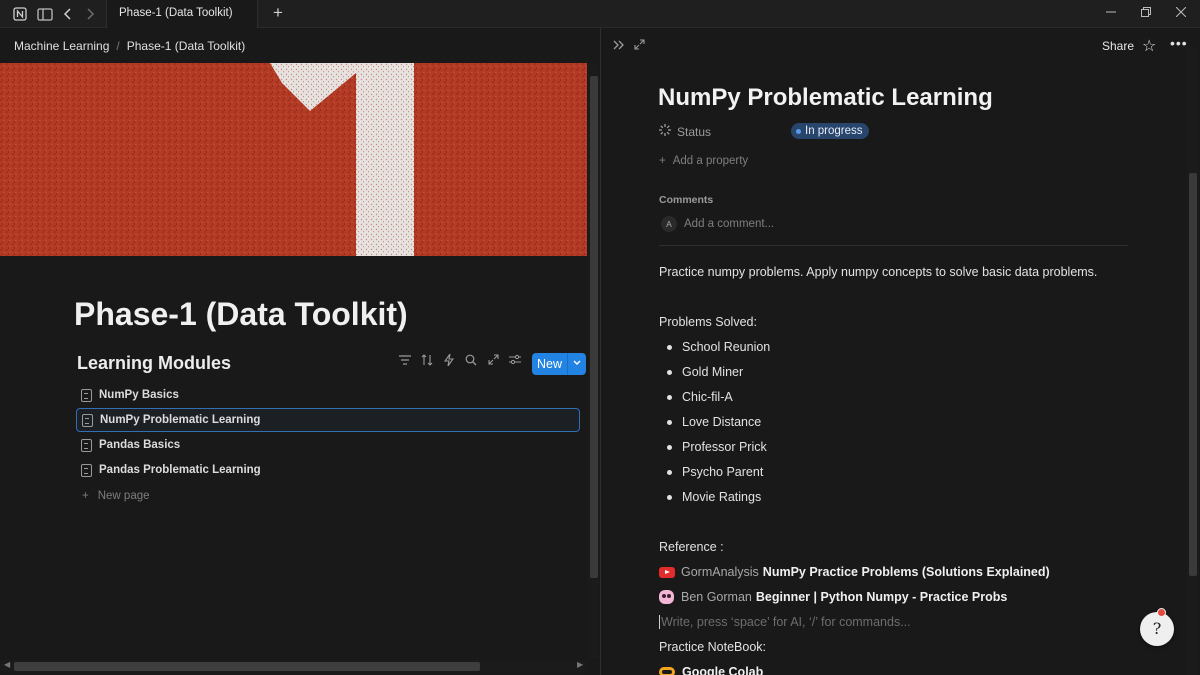 This screenshot has height=675, width=1200. I want to click on close-icon, so click(1181, 12).